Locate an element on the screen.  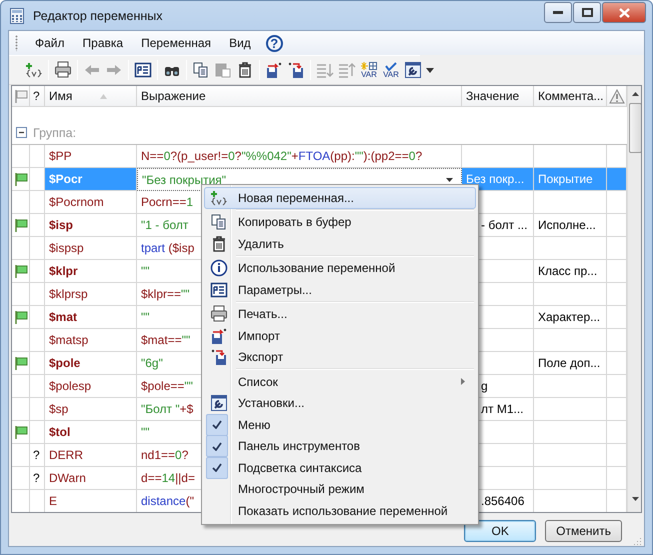
minimize-icon is located at coordinates (558, 12).